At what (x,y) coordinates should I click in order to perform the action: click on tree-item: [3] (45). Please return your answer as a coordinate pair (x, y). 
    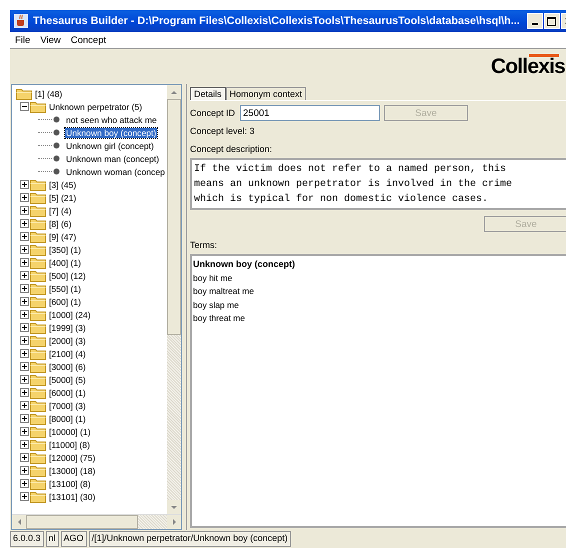
    Looking at the image, I should click on (63, 185).